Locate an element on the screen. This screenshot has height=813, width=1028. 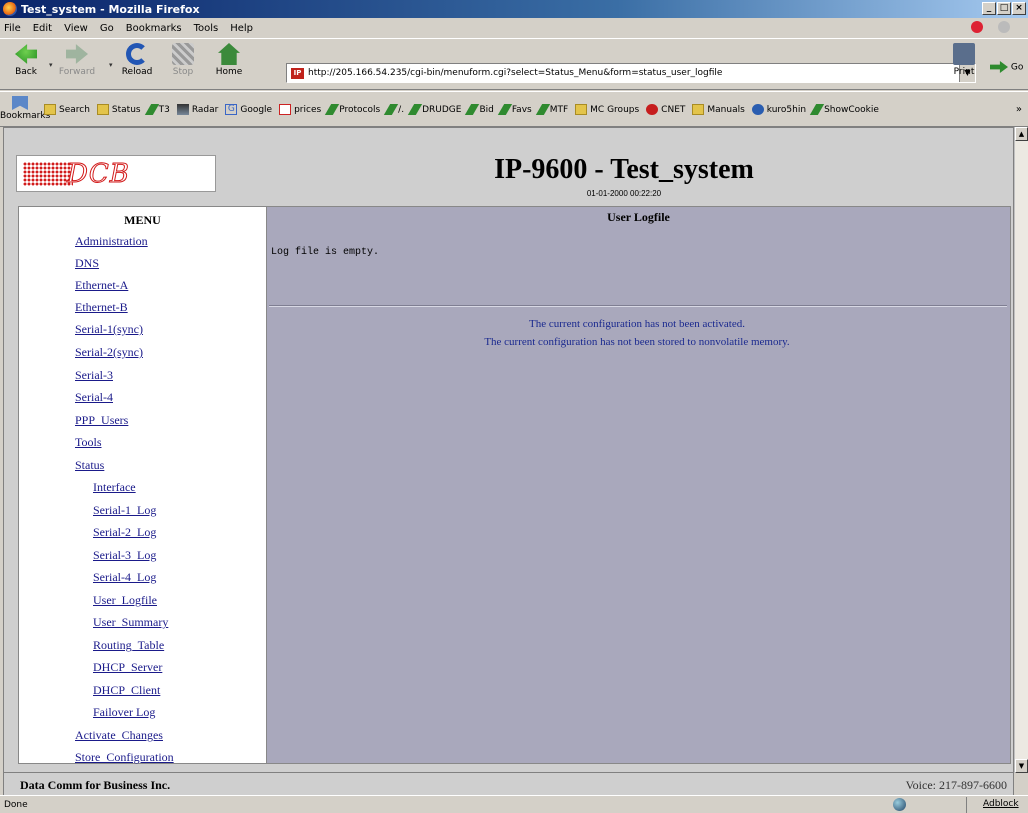
menu-link-ethernet-a: Ethernet-A is located at coordinates (101, 285).